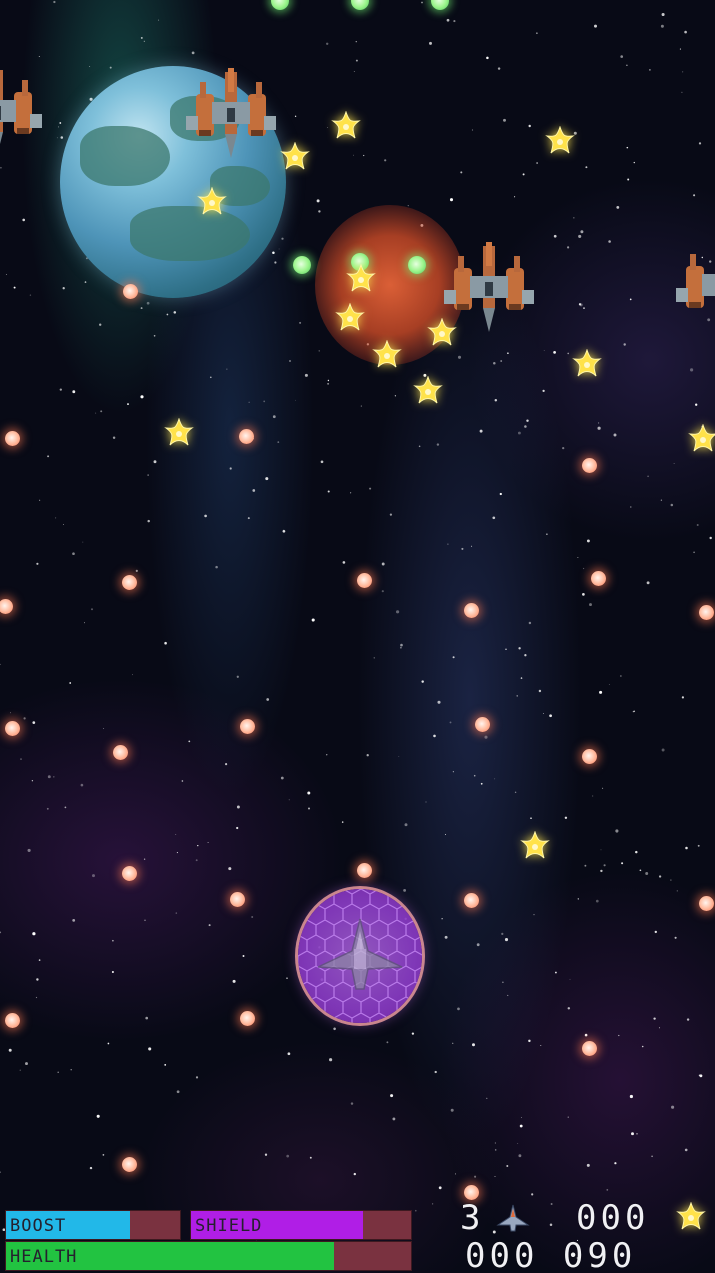 Image resolution: width=715 pixels, height=1273 pixels. I want to click on shield-hex-pattern, so click(360, 956).